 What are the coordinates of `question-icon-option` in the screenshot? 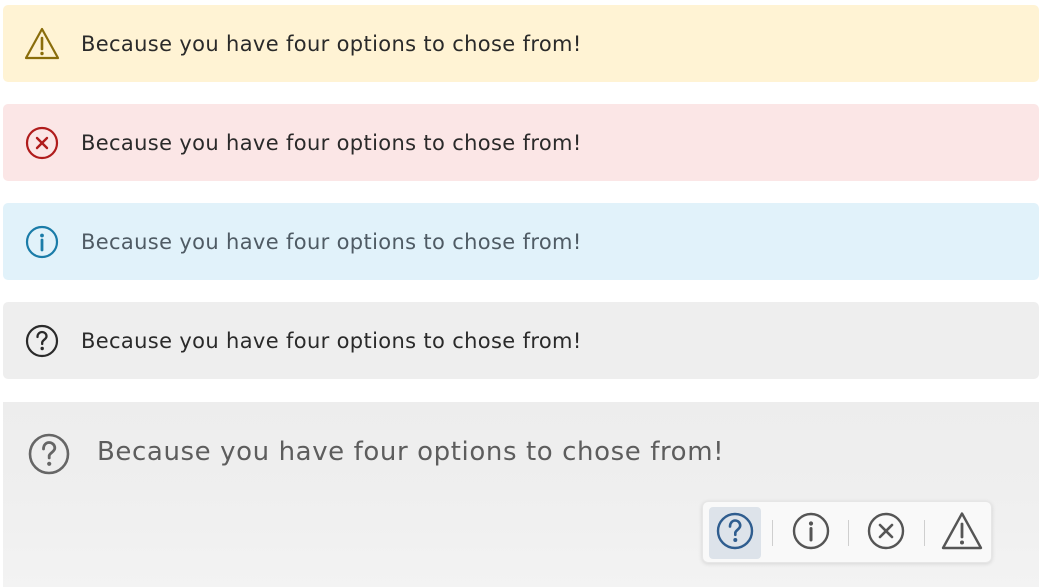 It's located at (735, 533).